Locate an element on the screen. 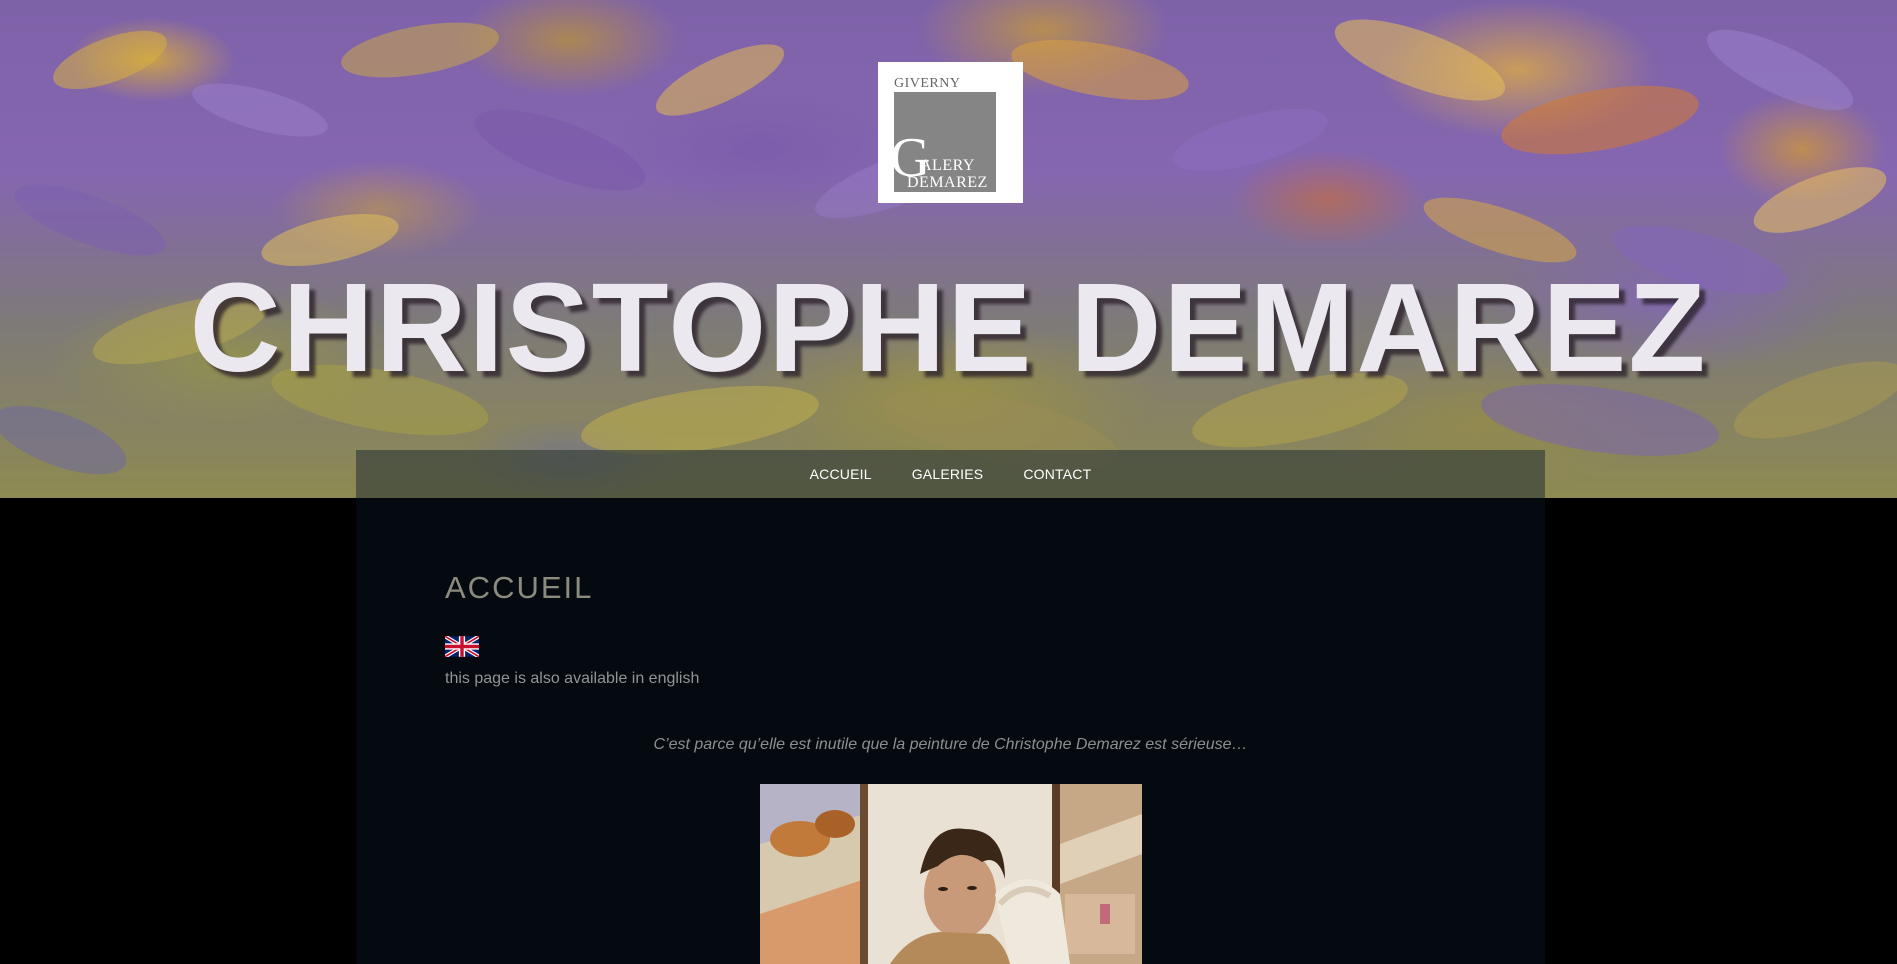  site-title: CHRISTOPHE DEMAREZ is located at coordinates (948, 327).